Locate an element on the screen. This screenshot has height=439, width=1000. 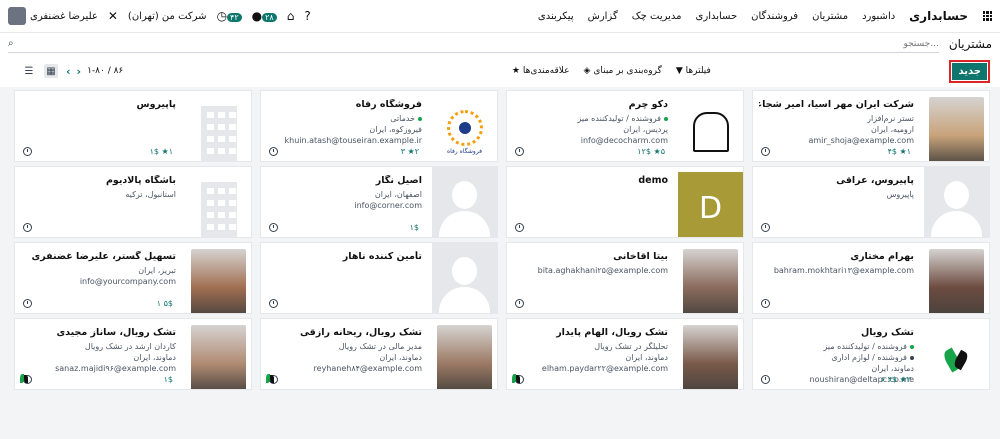
card-stats: ۳★ ۴$ ۶ is located at coordinates (896, 379).